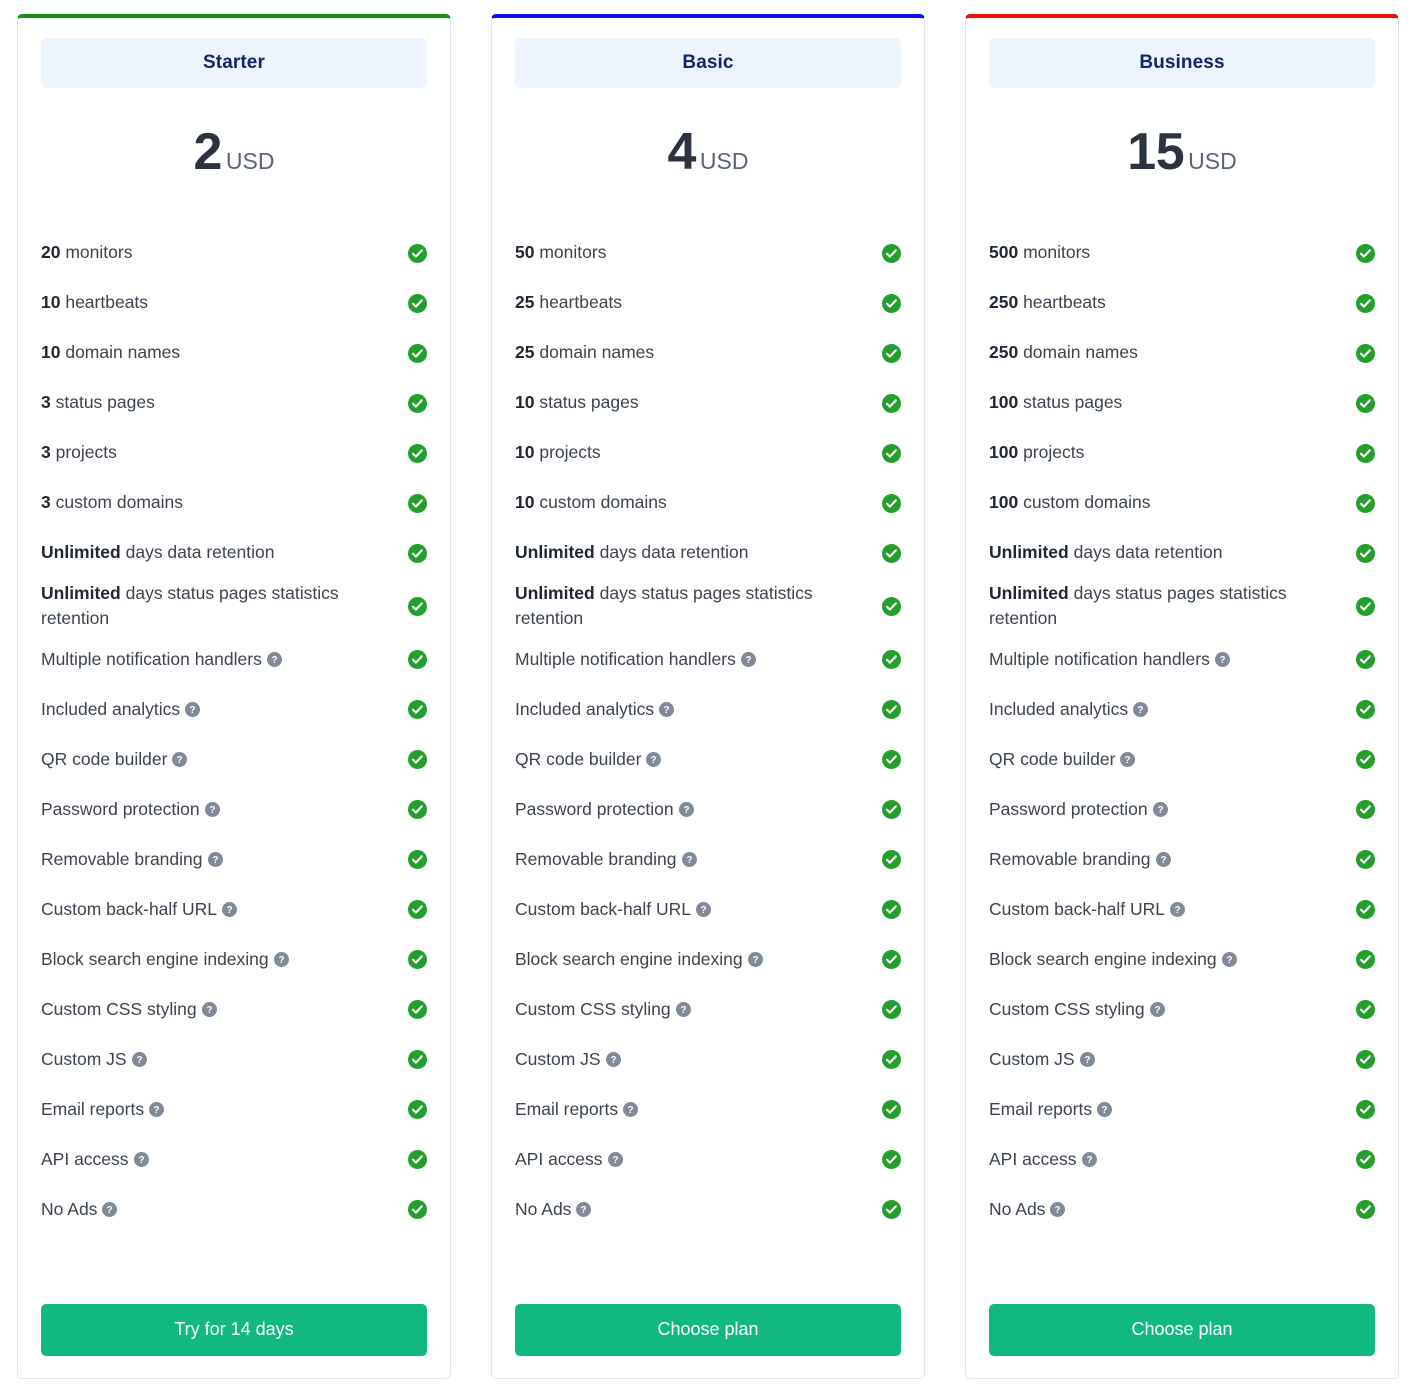 This screenshot has height=1387, width=1416. I want to click on plan-name: Business, so click(1182, 62).